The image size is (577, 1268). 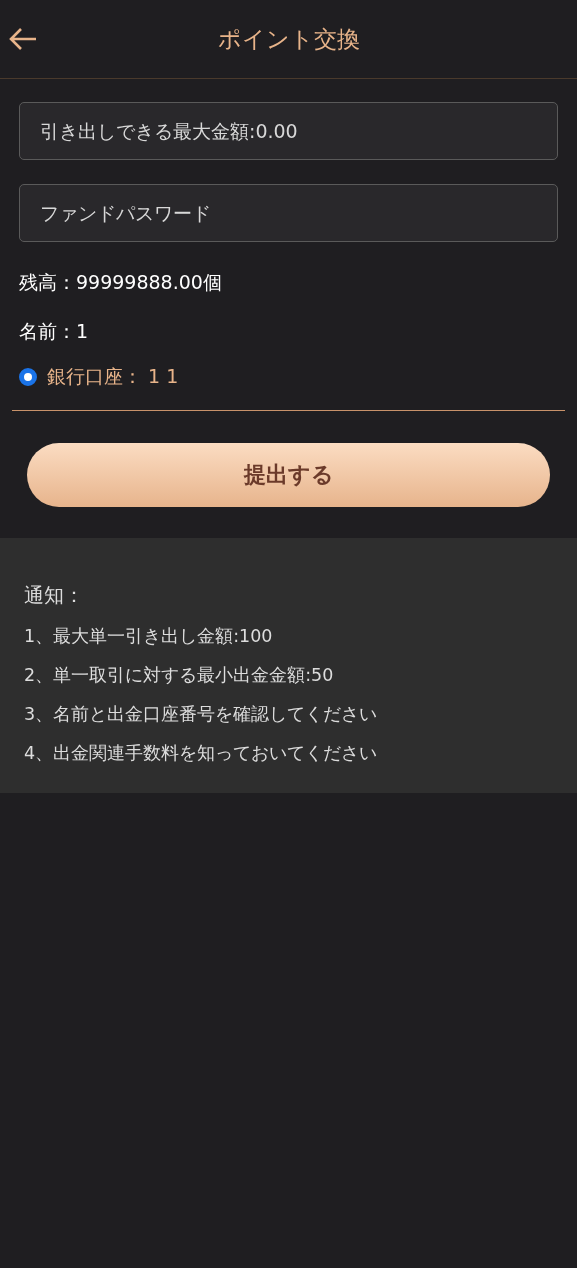 I want to click on radio-button, so click(x=28, y=377).